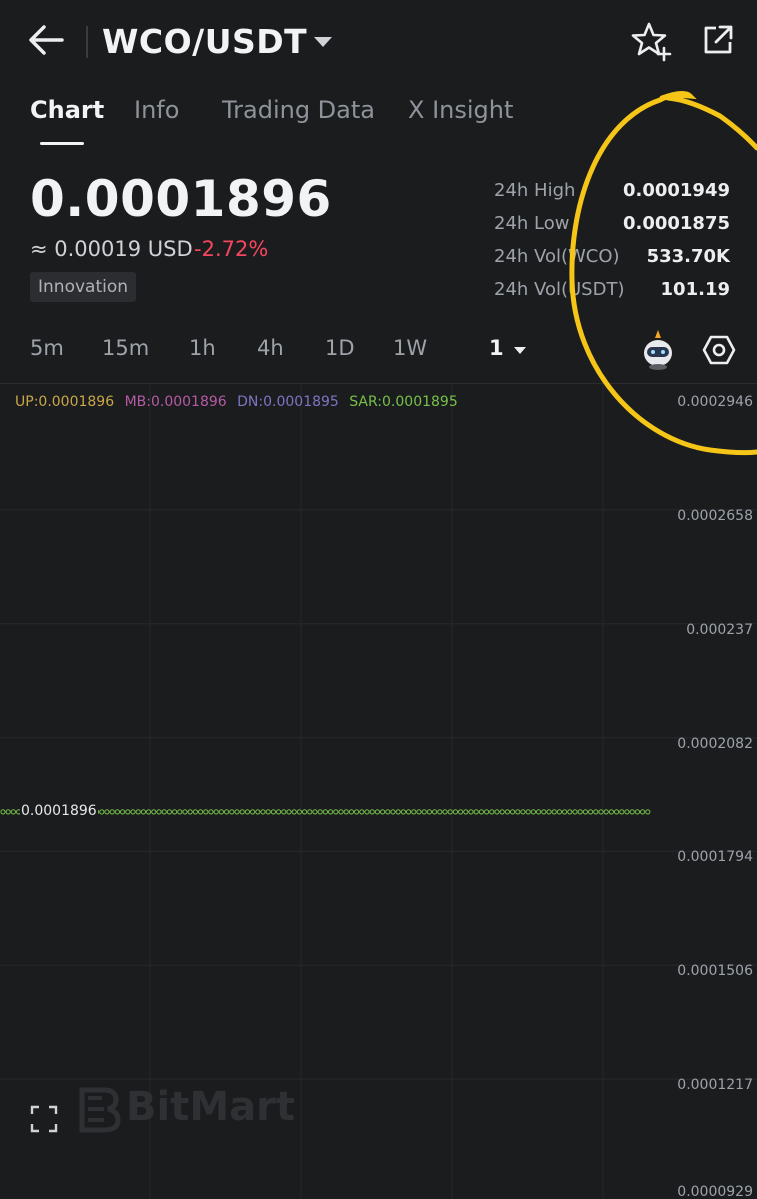 The width and height of the screenshot is (757, 1199). What do you see at coordinates (715, 857) in the screenshot?
I see `y-tick-label: 0.0001794` at bounding box center [715, 857].